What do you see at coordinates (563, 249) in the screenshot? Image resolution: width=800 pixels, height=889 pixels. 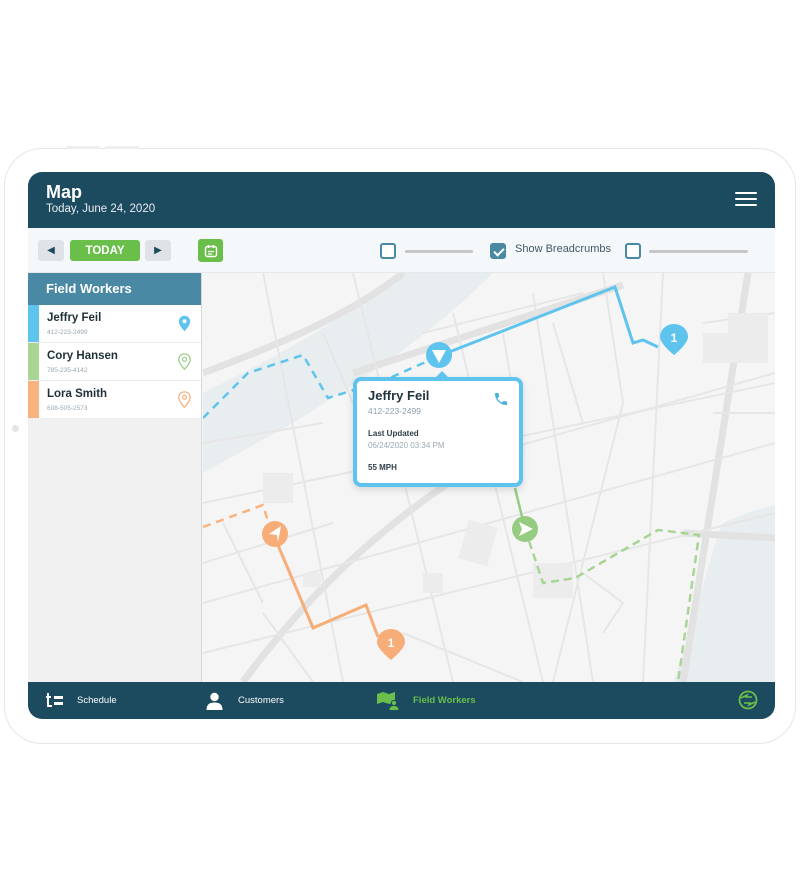 I see `show-breadcrumbs-label: Show Breadcrumbs` at bounding box center [563, 249].